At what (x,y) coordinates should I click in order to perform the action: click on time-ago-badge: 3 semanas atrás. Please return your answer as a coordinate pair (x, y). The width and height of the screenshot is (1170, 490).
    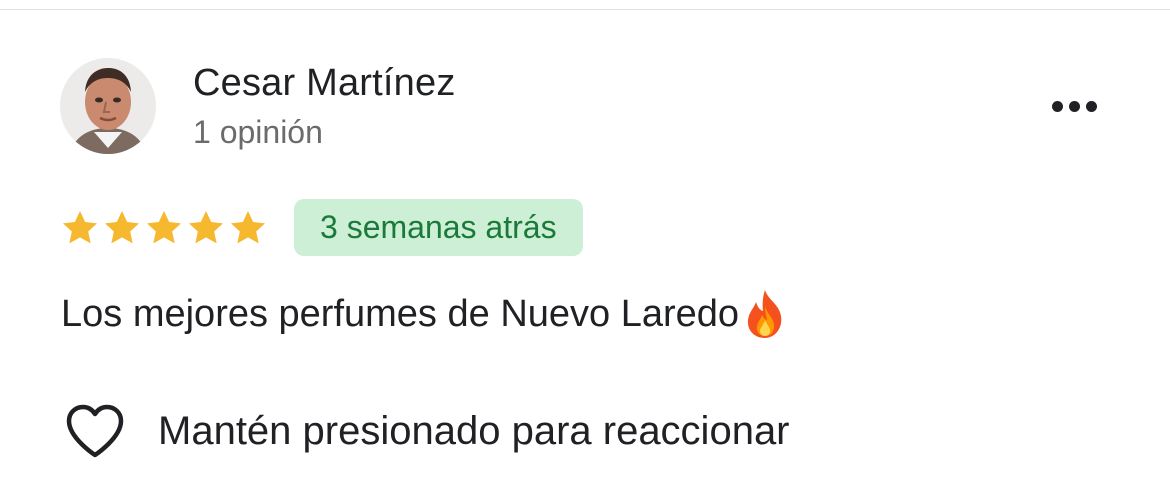
    Looking at the image, I should click on (438, 227).